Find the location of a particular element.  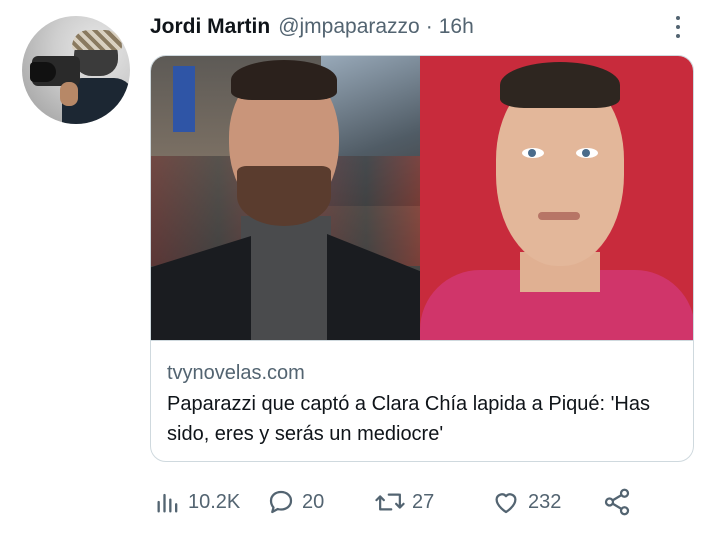

views-button: 10.2K is located at coordinates (197, 502).